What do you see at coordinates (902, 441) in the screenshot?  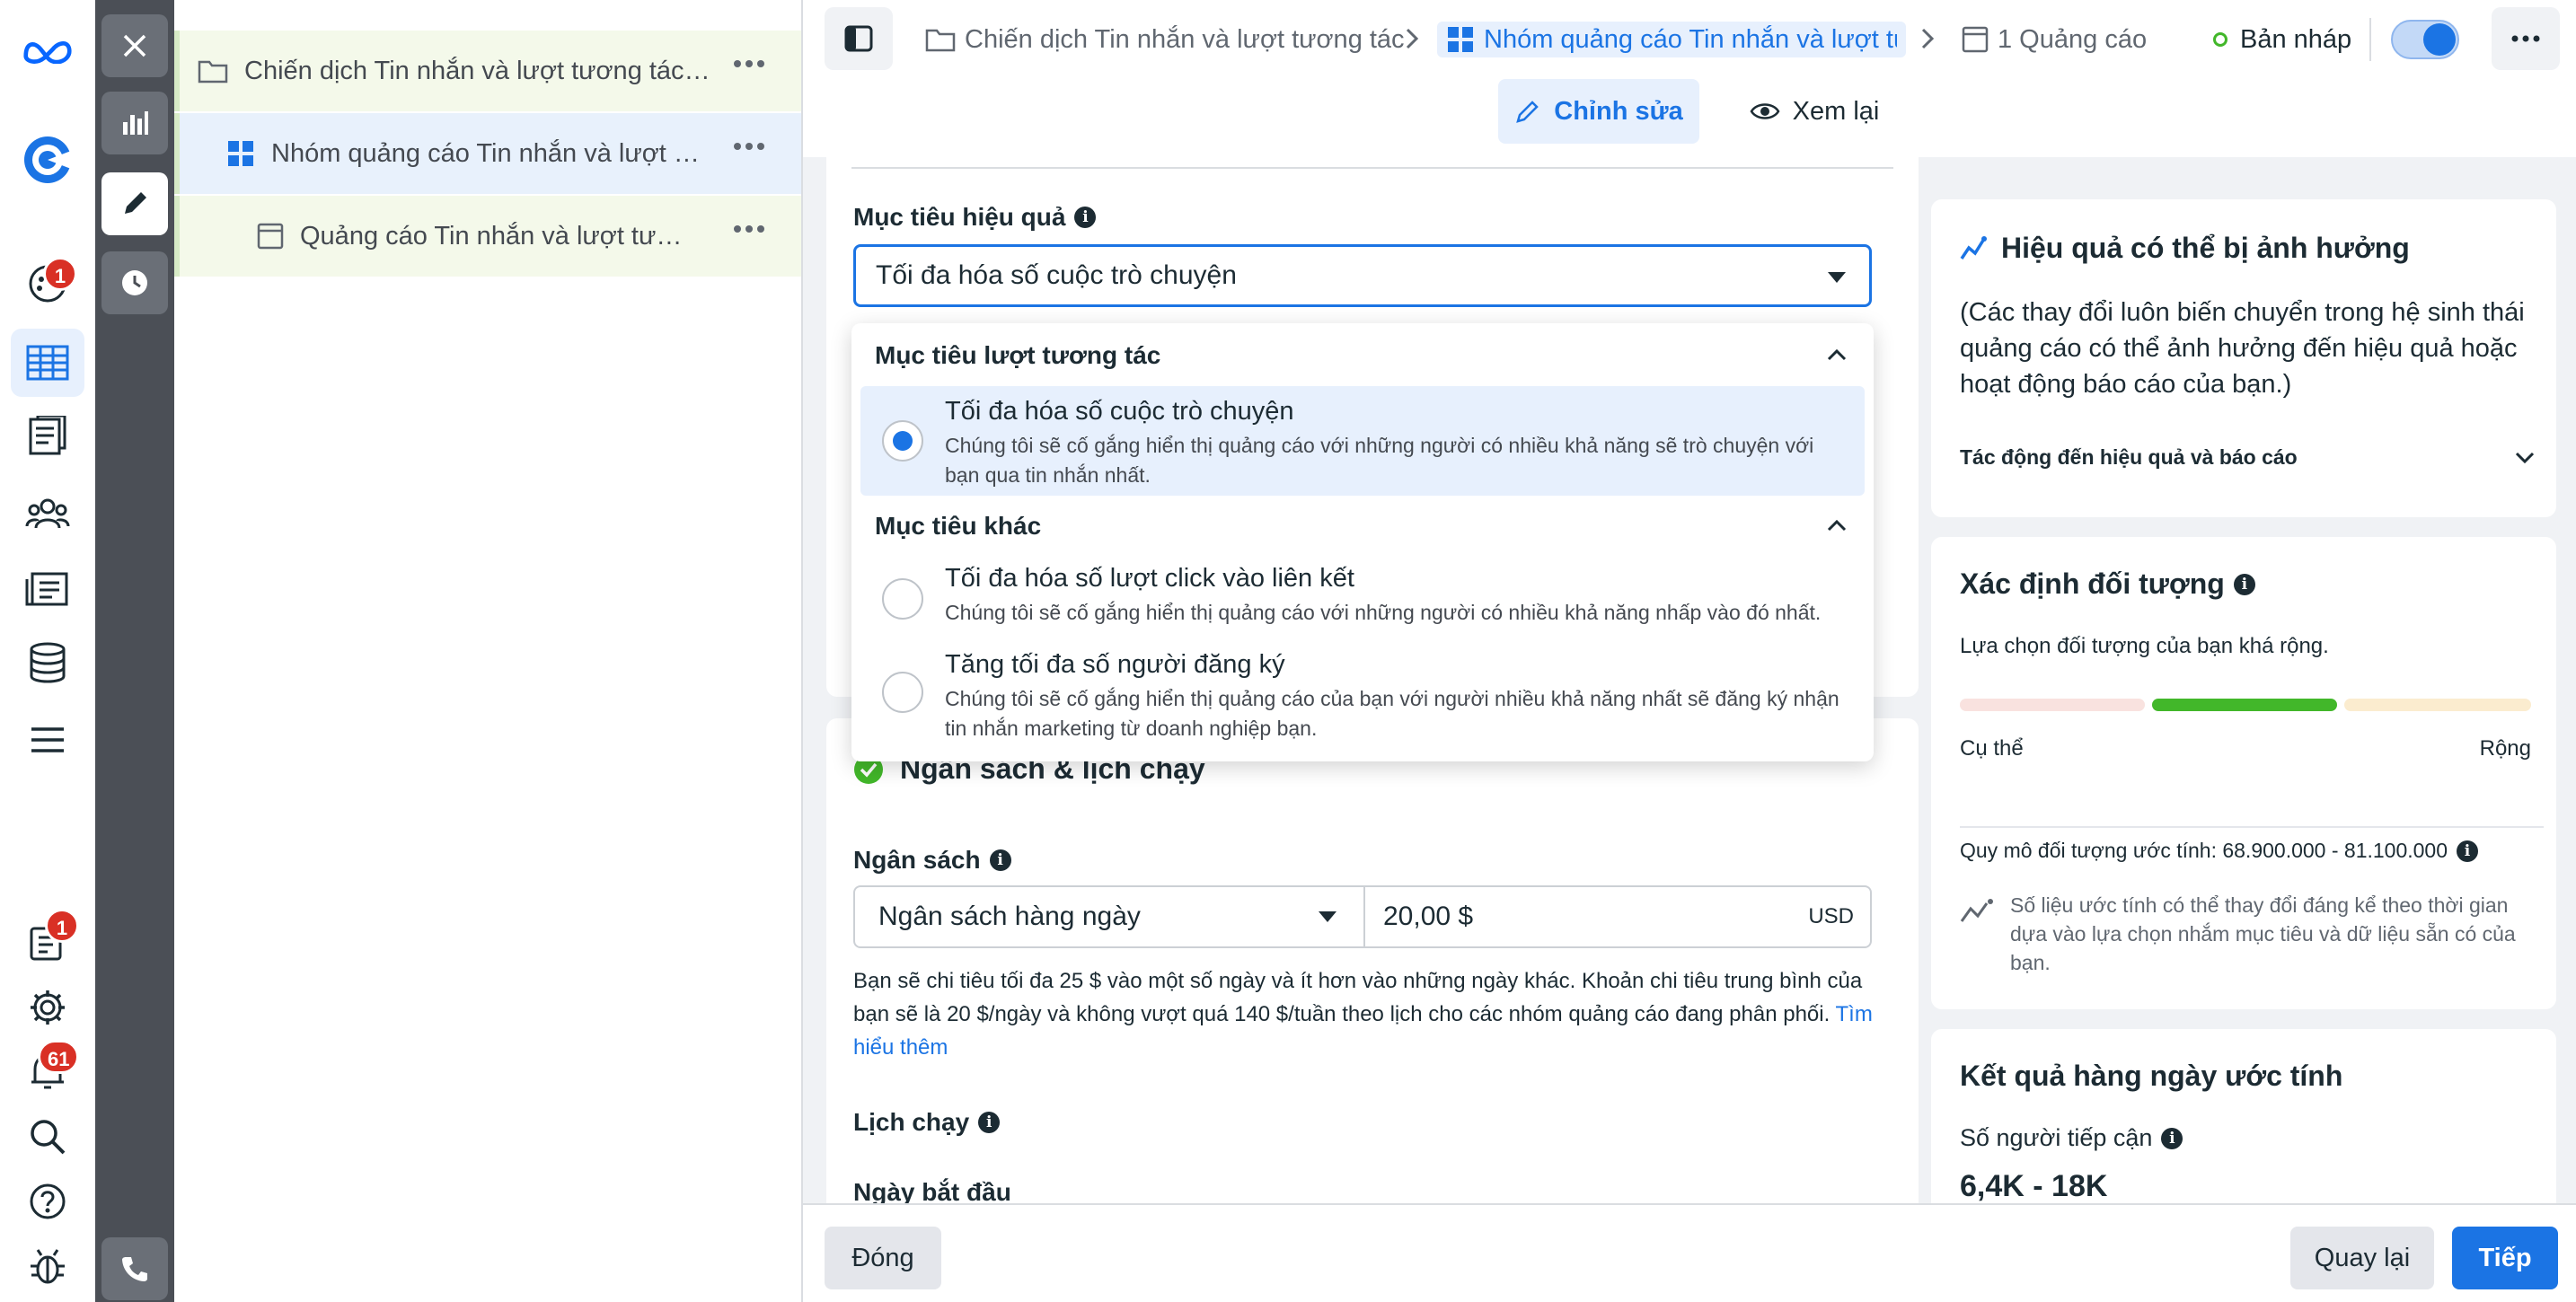 I see `radio-selected` at bounding box center [902, 441].